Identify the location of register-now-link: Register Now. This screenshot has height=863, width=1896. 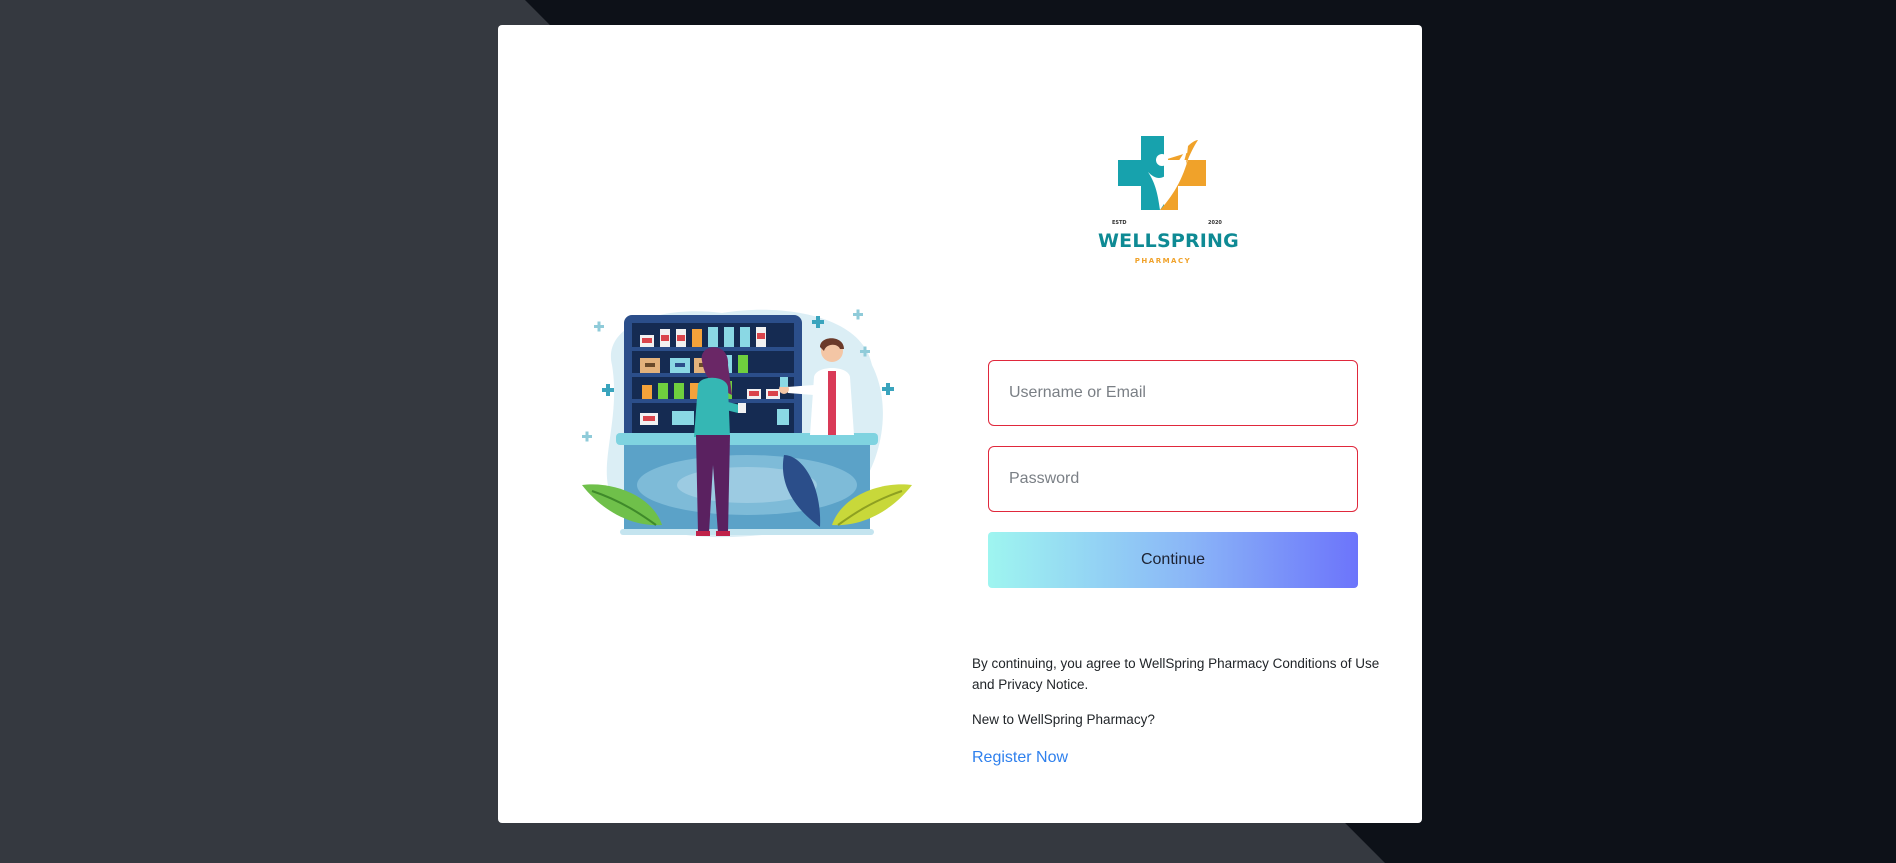
(1020, 758).